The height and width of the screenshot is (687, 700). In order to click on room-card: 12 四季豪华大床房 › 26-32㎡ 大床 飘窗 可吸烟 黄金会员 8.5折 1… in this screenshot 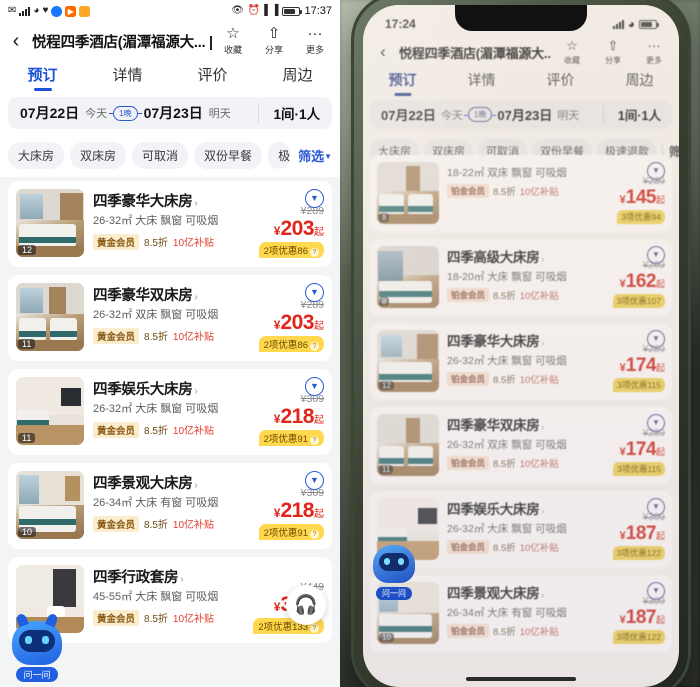, I will do `click(170, 224)`.